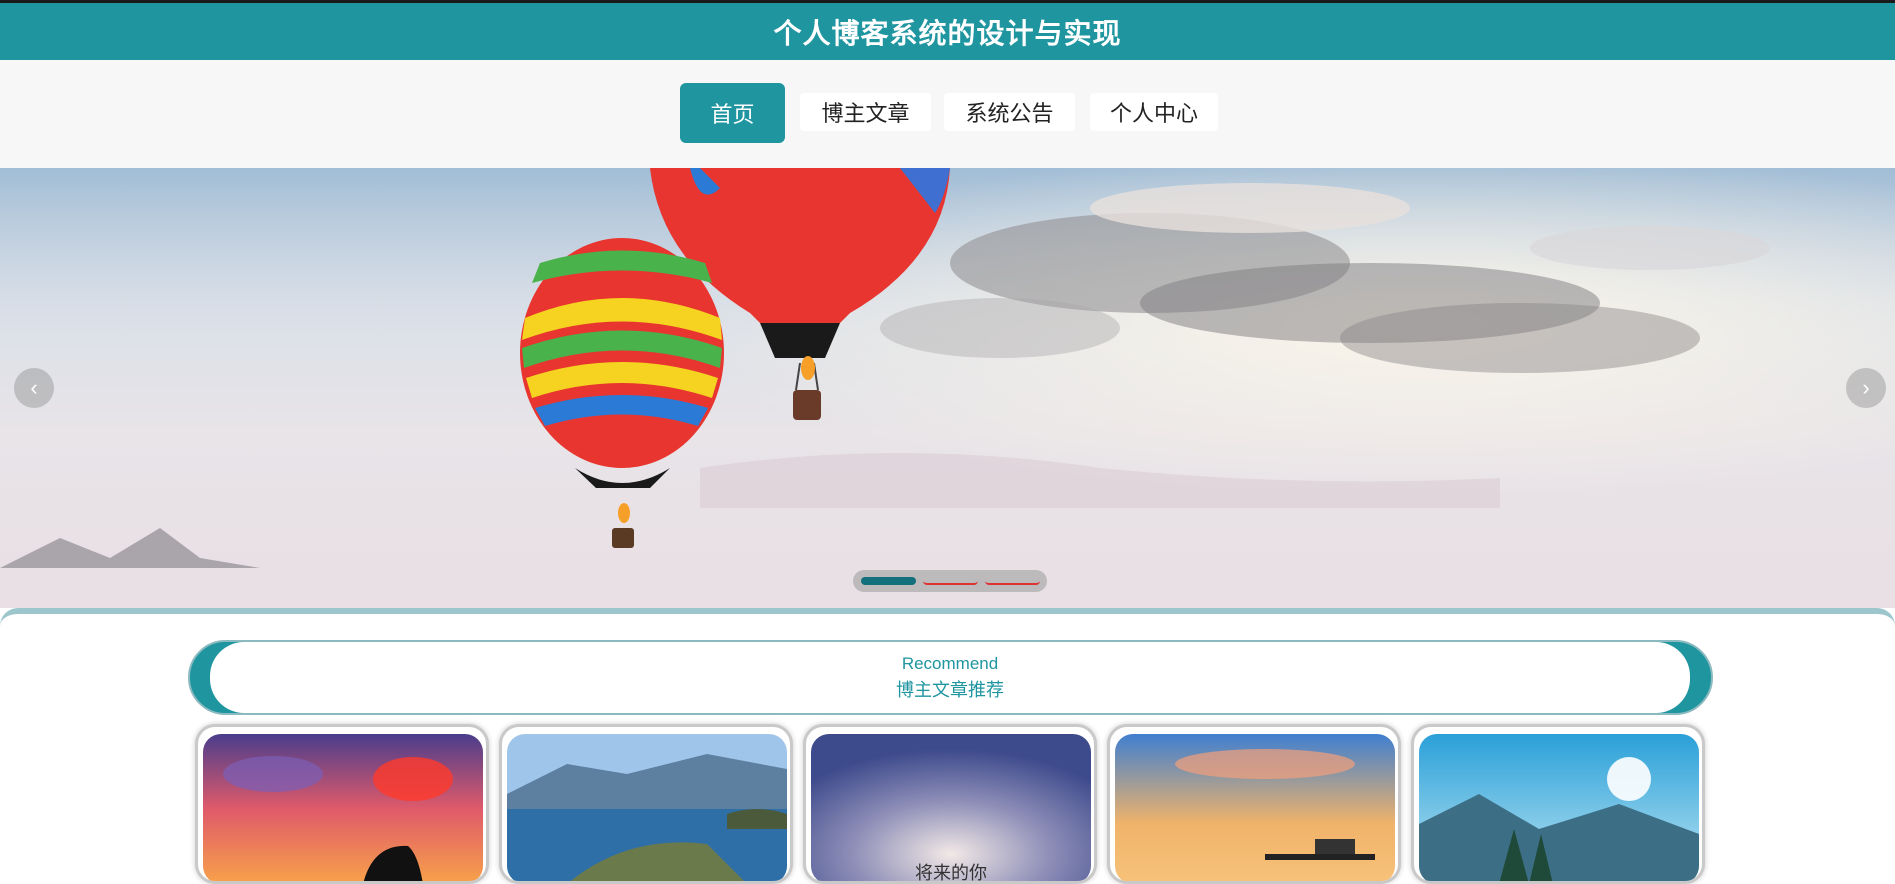 This screenshot has width=1895, height=884. Describe the element at coordinates (950, 663) in the screenshot. I see `recommend-title-en: Recommend` at that location.